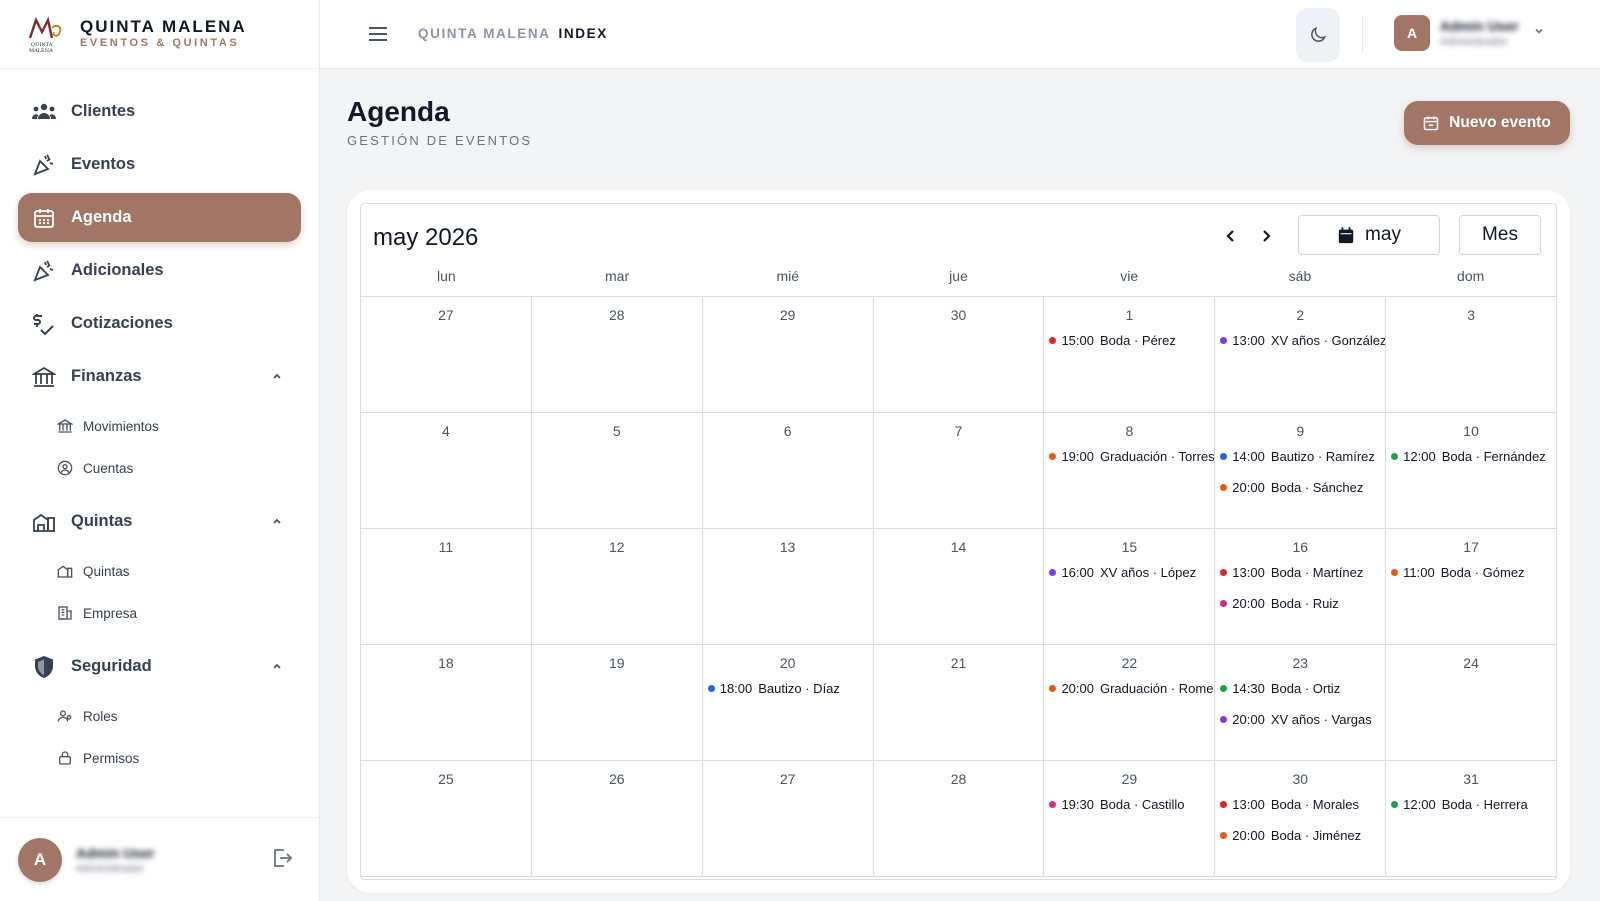  Describe the element at coordinates (788, 470) in the screenshot. I see `calendar-day-cell: 6` at that location.